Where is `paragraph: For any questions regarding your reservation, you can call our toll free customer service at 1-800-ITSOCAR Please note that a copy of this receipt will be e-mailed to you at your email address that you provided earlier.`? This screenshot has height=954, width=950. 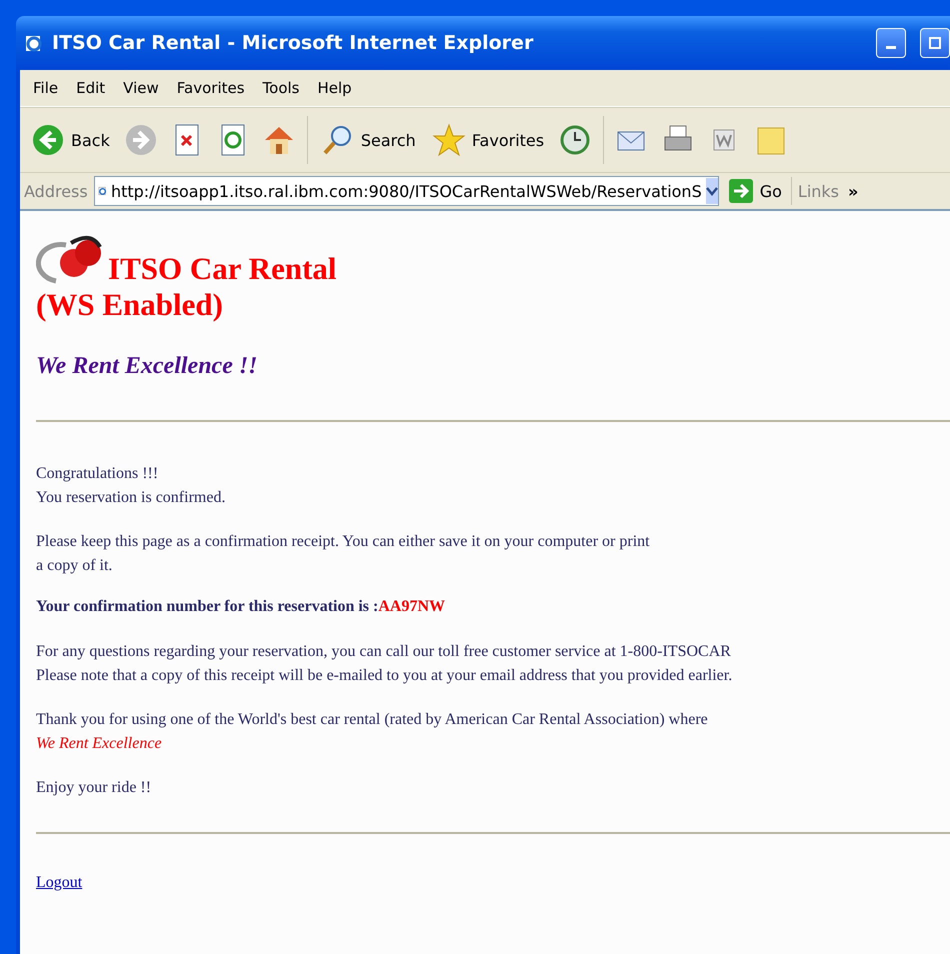
paragraph: For any questions regarding your reservation, you can call our toll free customer service at 1-800-ITSOCAR Please note that a copy of this receipt will be e-mailed to you at your email address that you provided earlier. is located at coordinates (385, 664).